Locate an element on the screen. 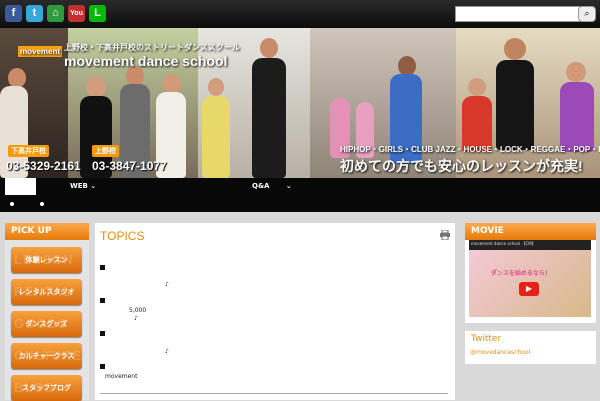 The width and height of the screenshot is (600, 401). play-icon: ▶ is located at coordinates (529, 289).